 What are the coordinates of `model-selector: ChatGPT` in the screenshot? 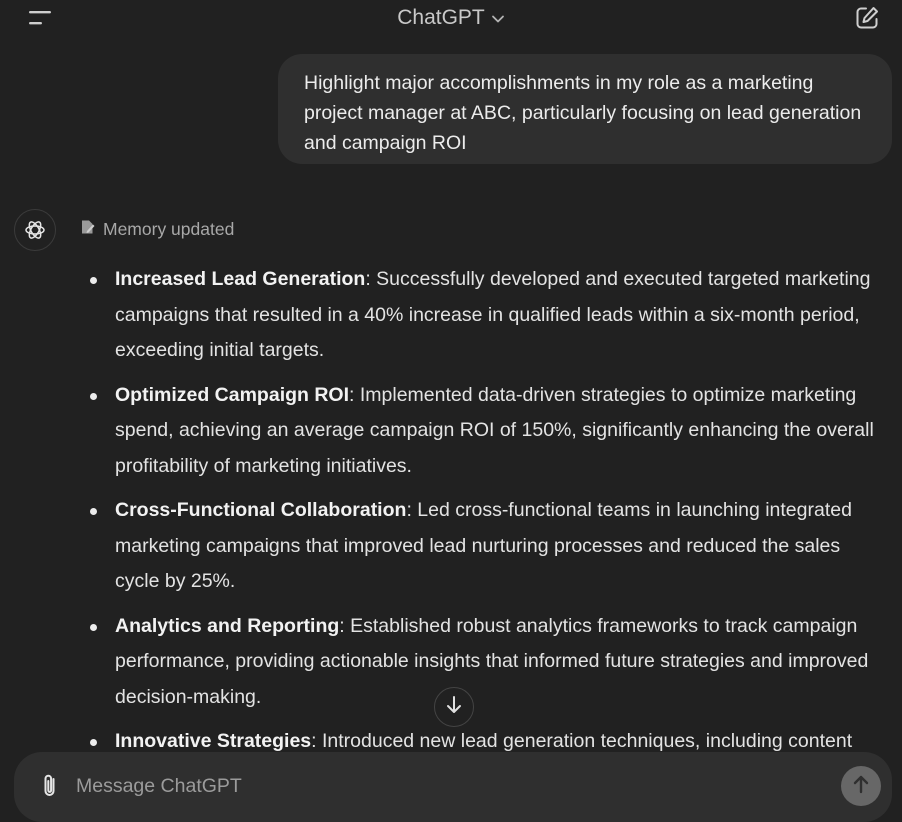 It's located at (451, 18).